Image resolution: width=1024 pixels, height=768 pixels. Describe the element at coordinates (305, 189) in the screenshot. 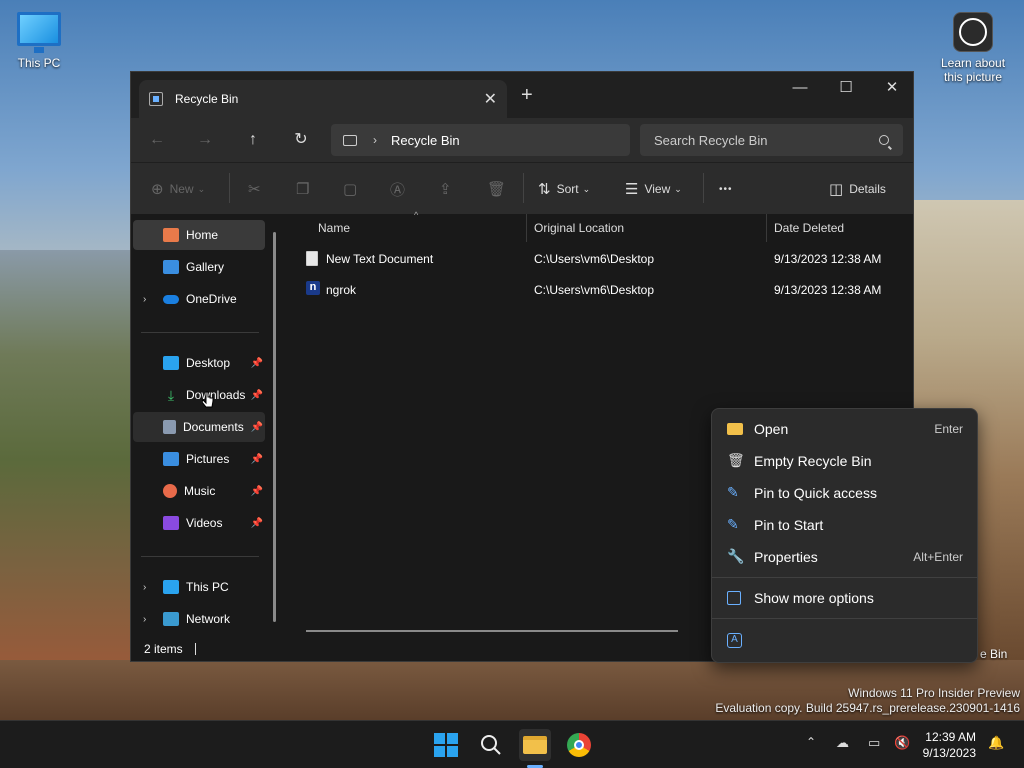

I see `copy-button: ❐` at that location.